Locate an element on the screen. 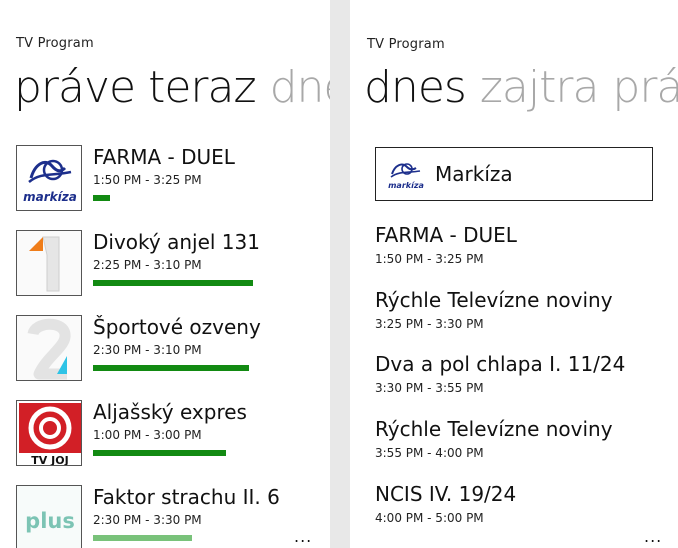  dvojka-logo is located at coordinates (49, 348).